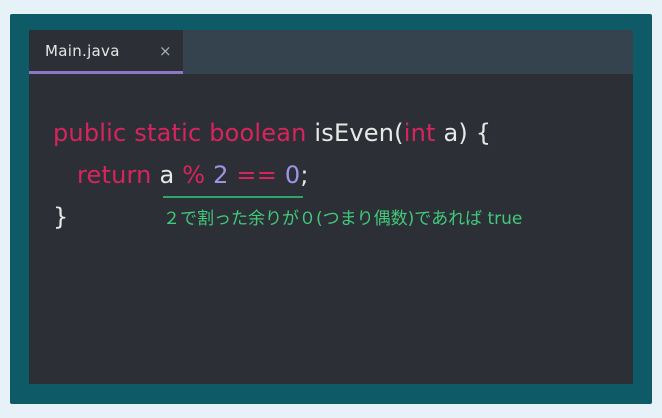  I want to click on code-line-1: public static boolean isEven(int a) {, so click(272, 133).